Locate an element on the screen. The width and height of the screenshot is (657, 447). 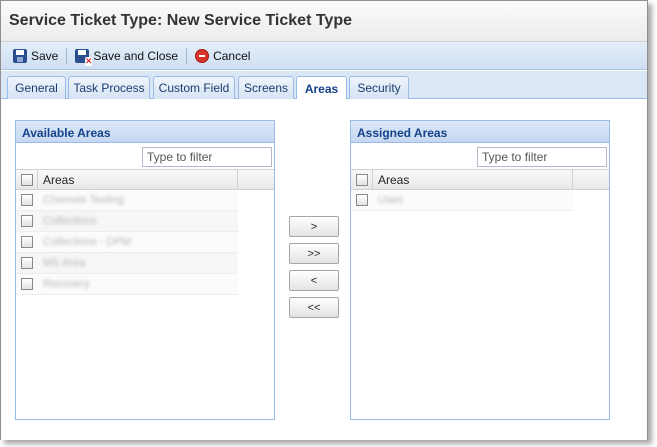
assigned-grid-header: Areas is located at coordinates (480, 179).